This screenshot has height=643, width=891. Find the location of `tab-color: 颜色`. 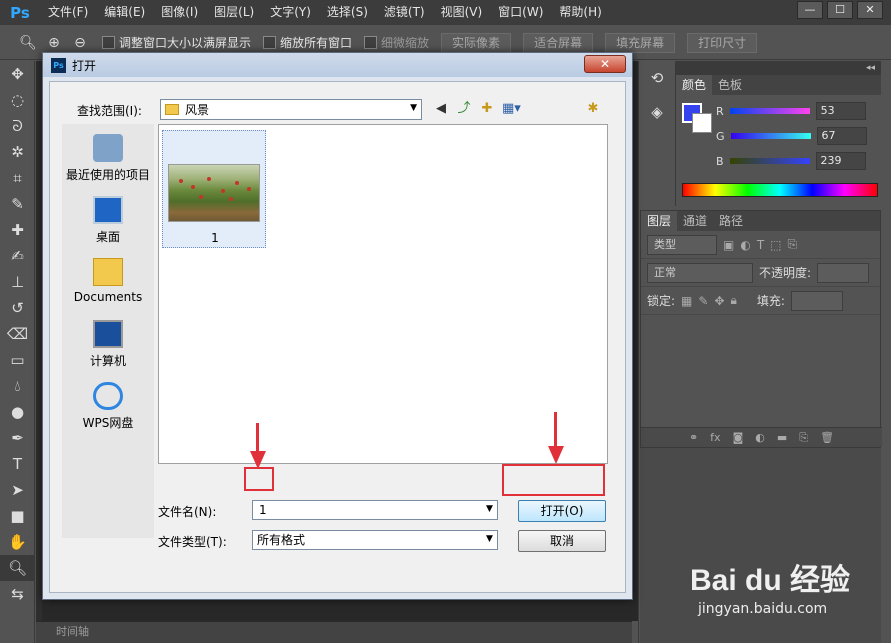

tab-color: 颜色 is located at coordinates (694, 85).